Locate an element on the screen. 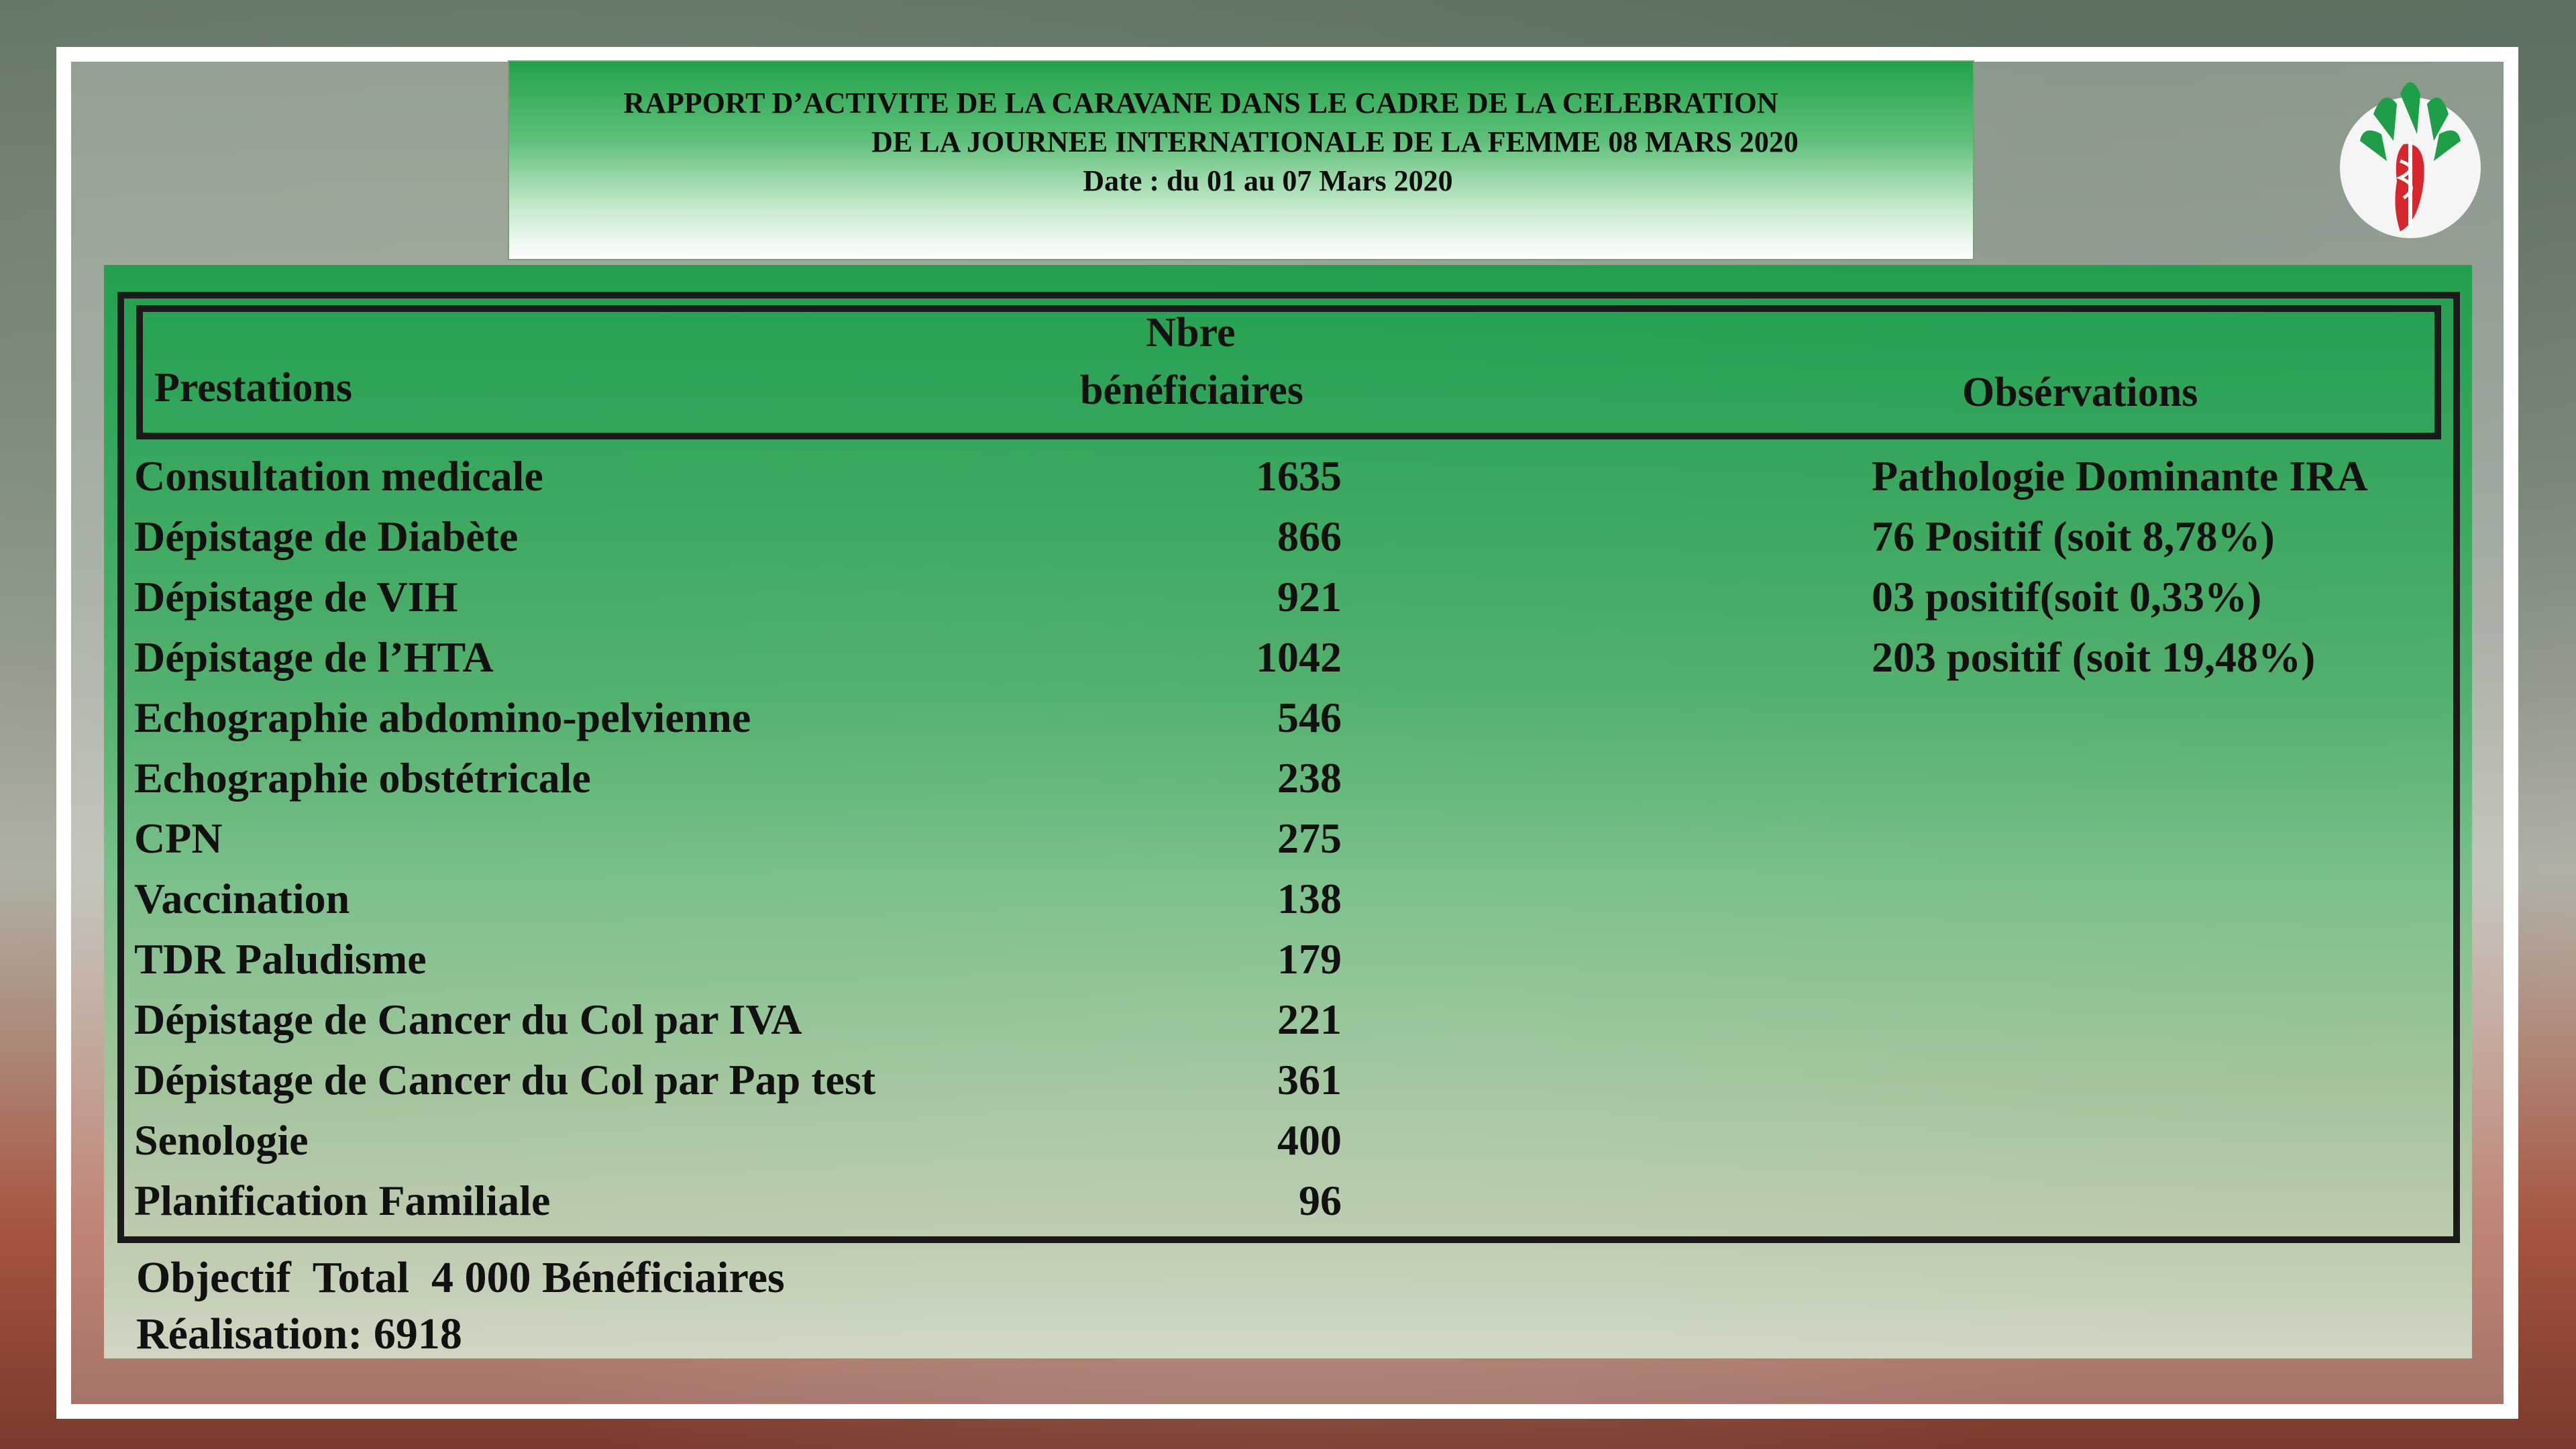 This screenshot has height=1449, width=2576. table-row: Planification Familiale 96 is located at coordinates (1288, 1201).